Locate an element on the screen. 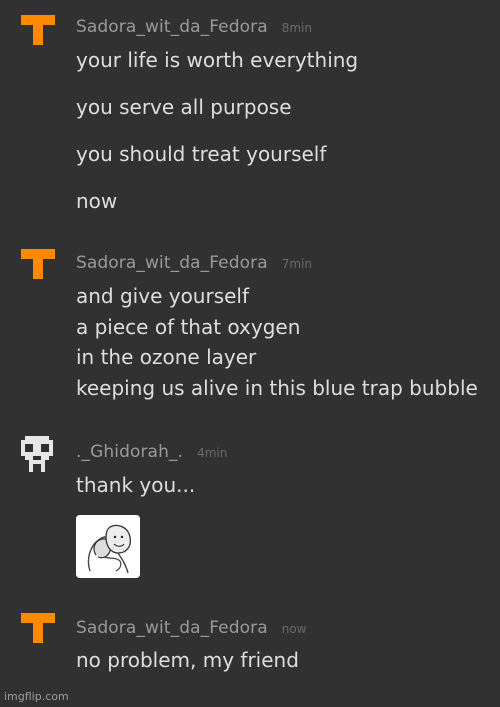 This screenshot has width=500, height=707. message-header: ._Ghidorah_. 4min is located at coordinates (151, 452).